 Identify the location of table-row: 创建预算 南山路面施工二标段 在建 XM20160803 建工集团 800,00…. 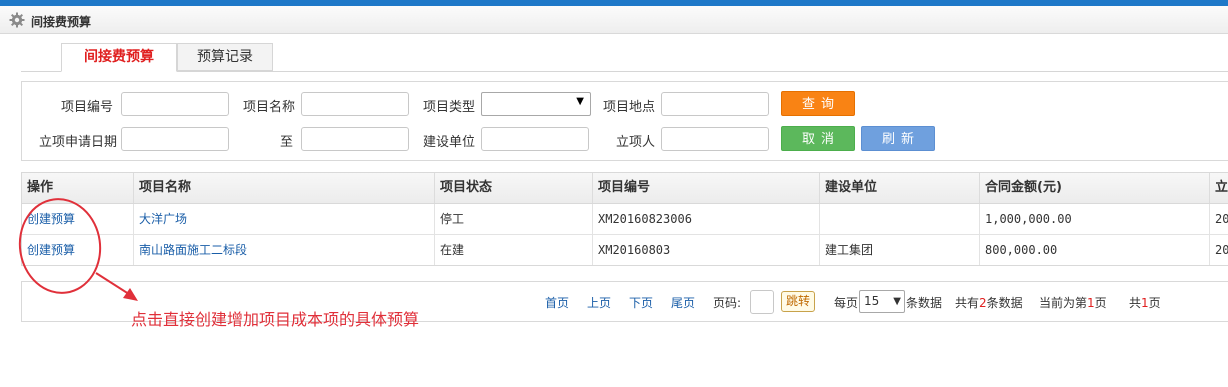
(625, 250).